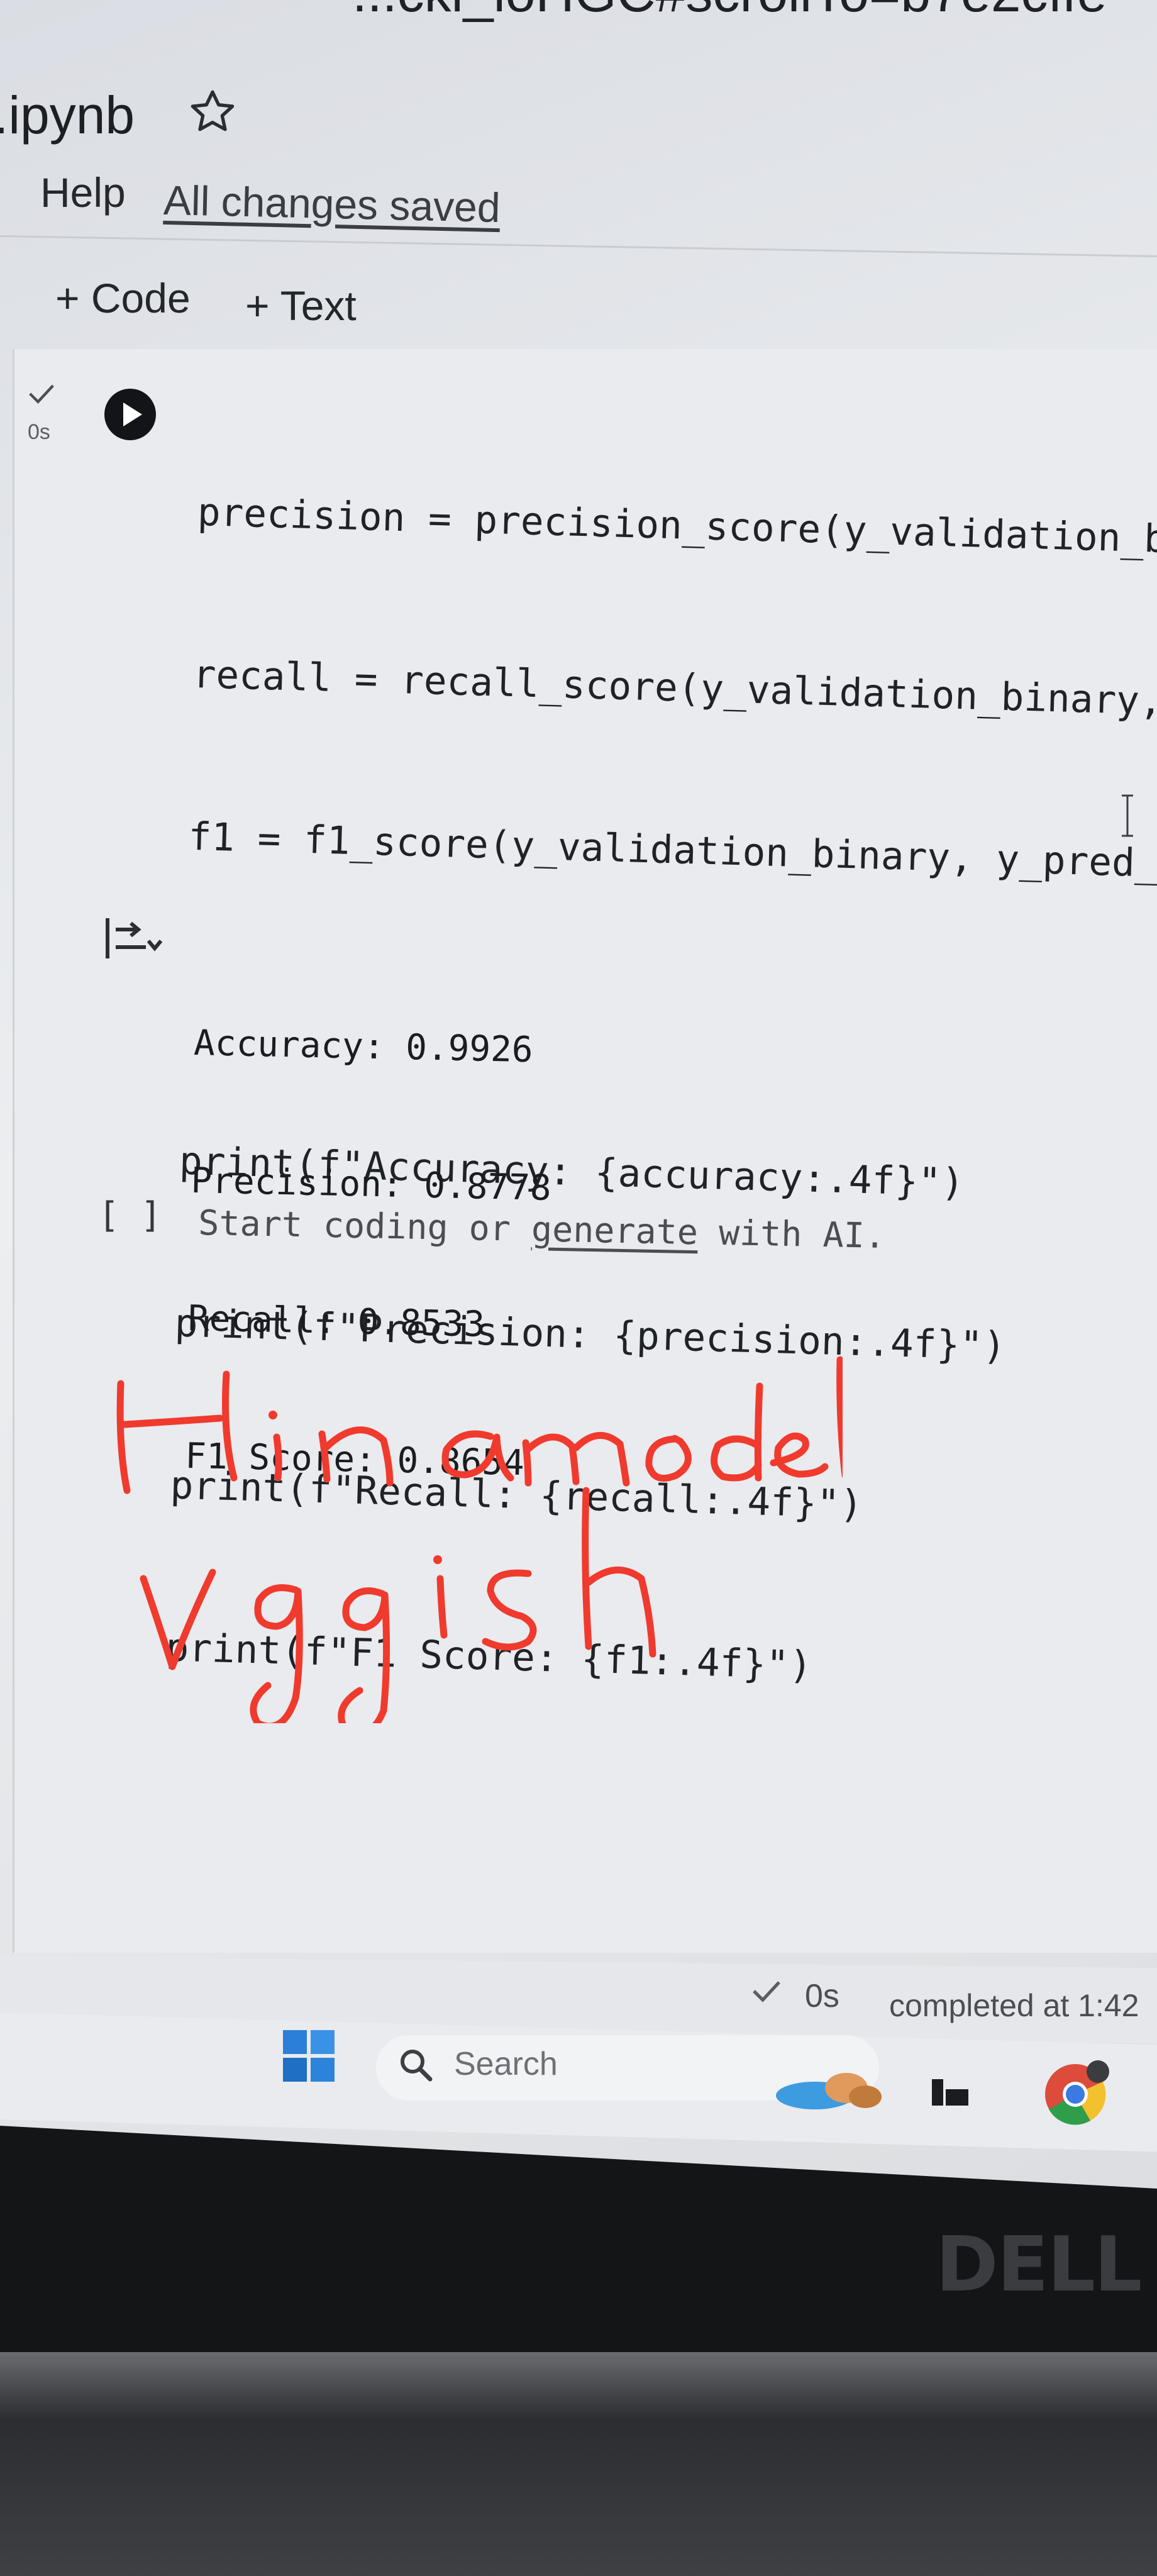  What do you see at coordinates (614, 1230) in the screenshot?
I see `generate-link: generate` at bounding box center [614, 1230].